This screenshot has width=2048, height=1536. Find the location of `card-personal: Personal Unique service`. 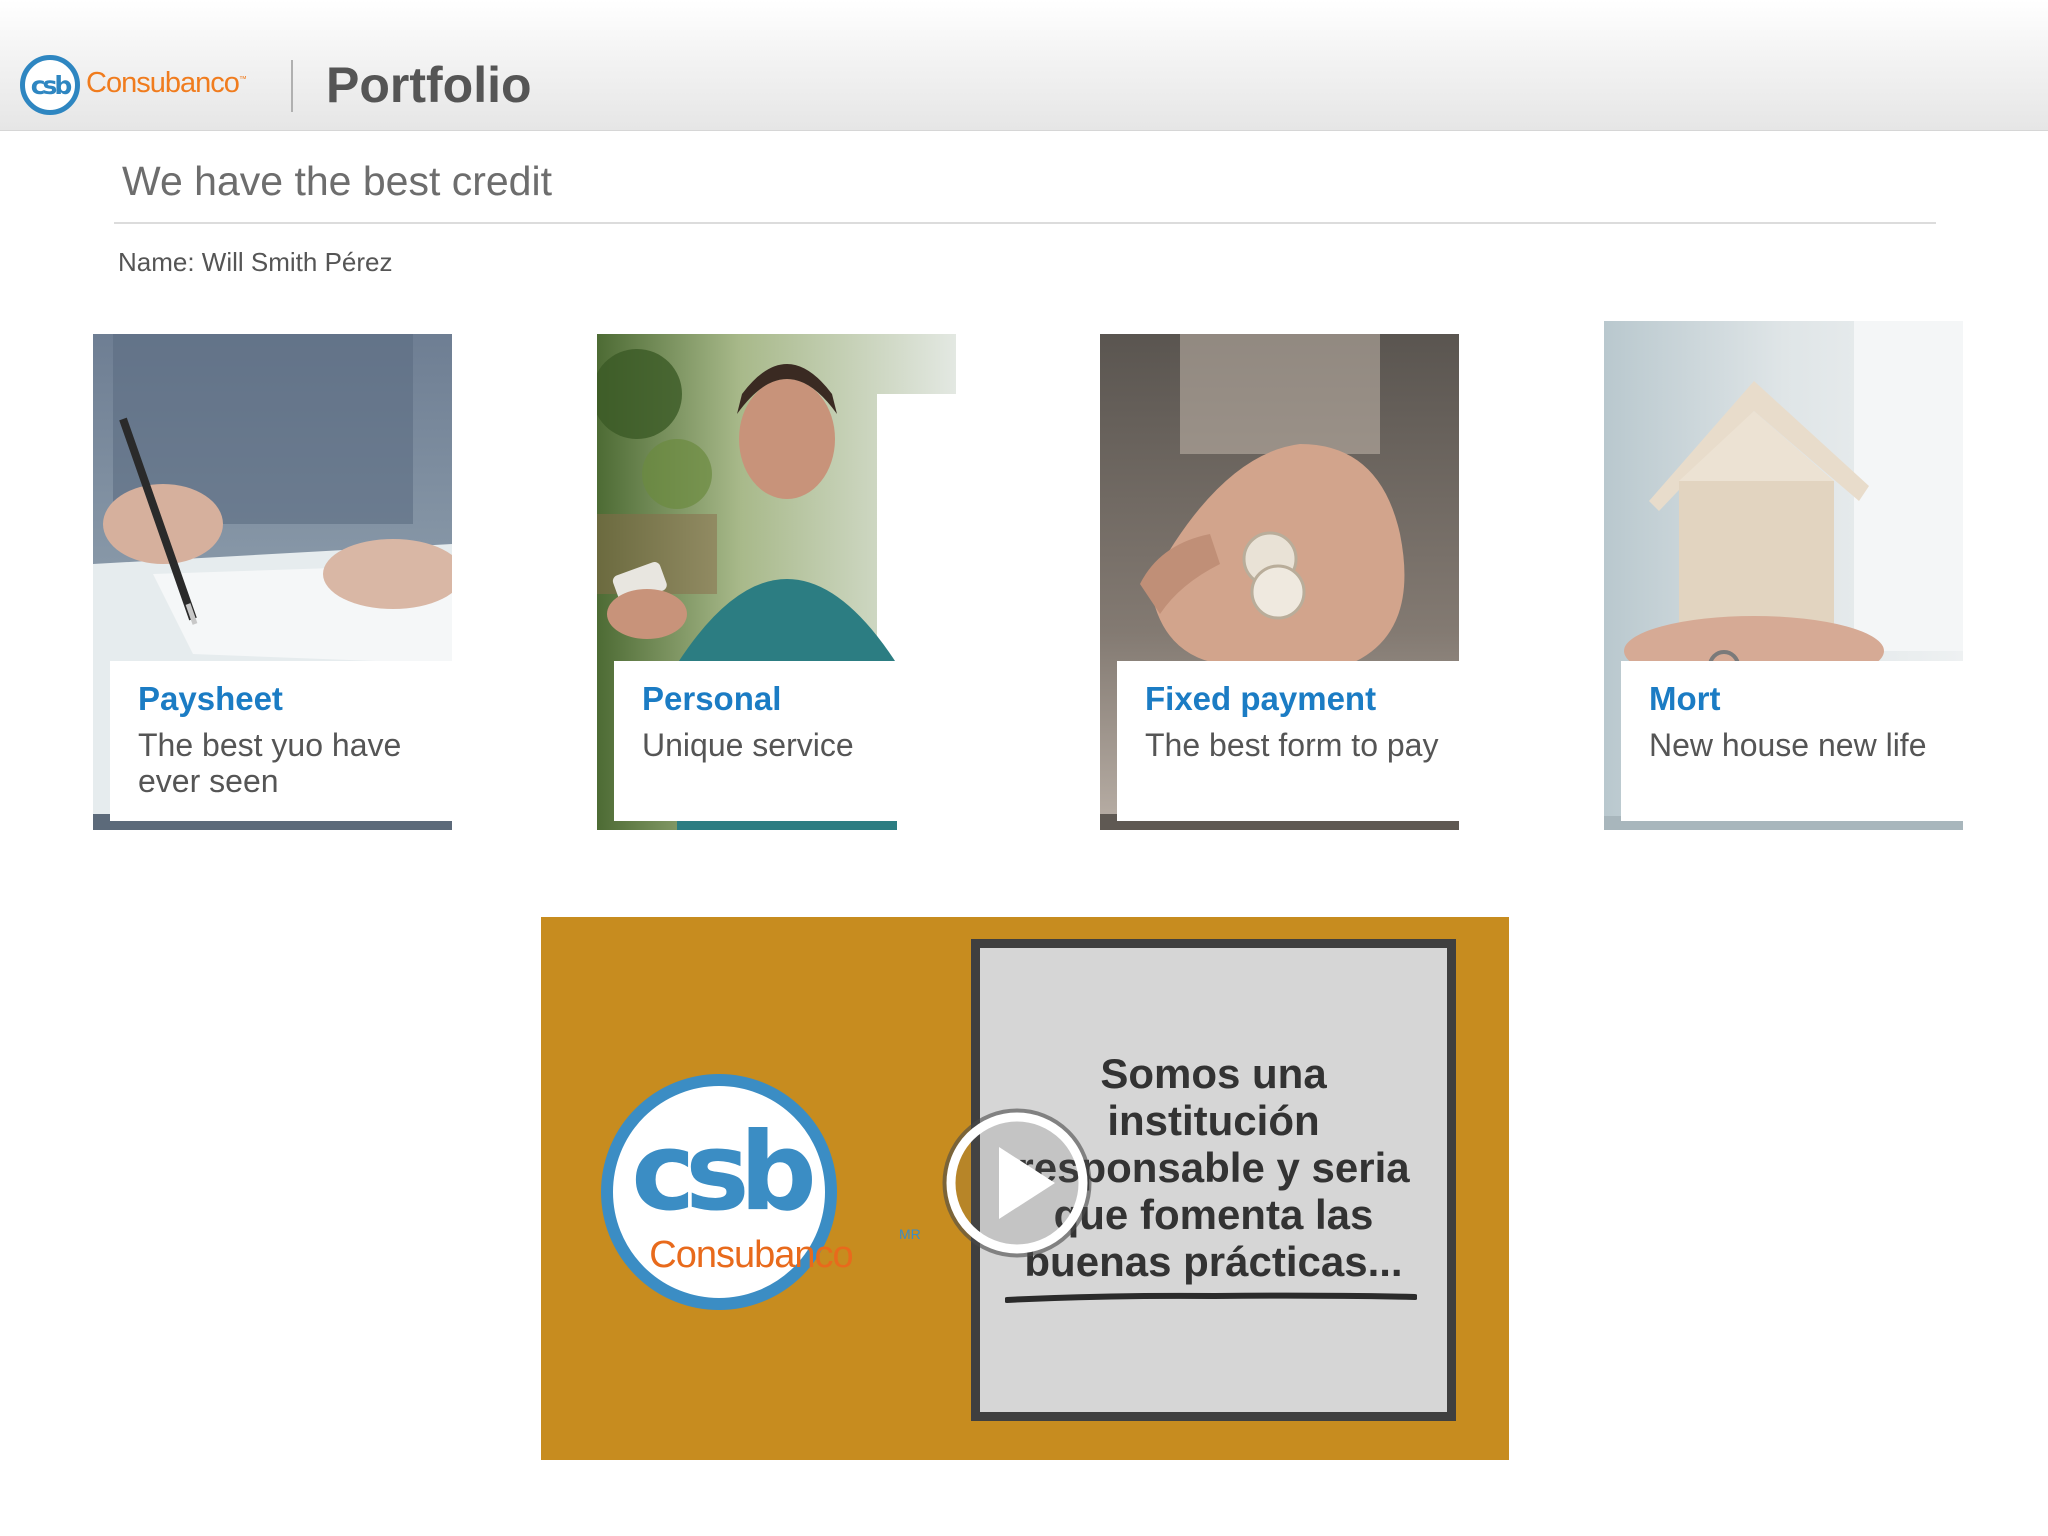

card-personal: Personal Unique service is located at coordinates (776, 582).